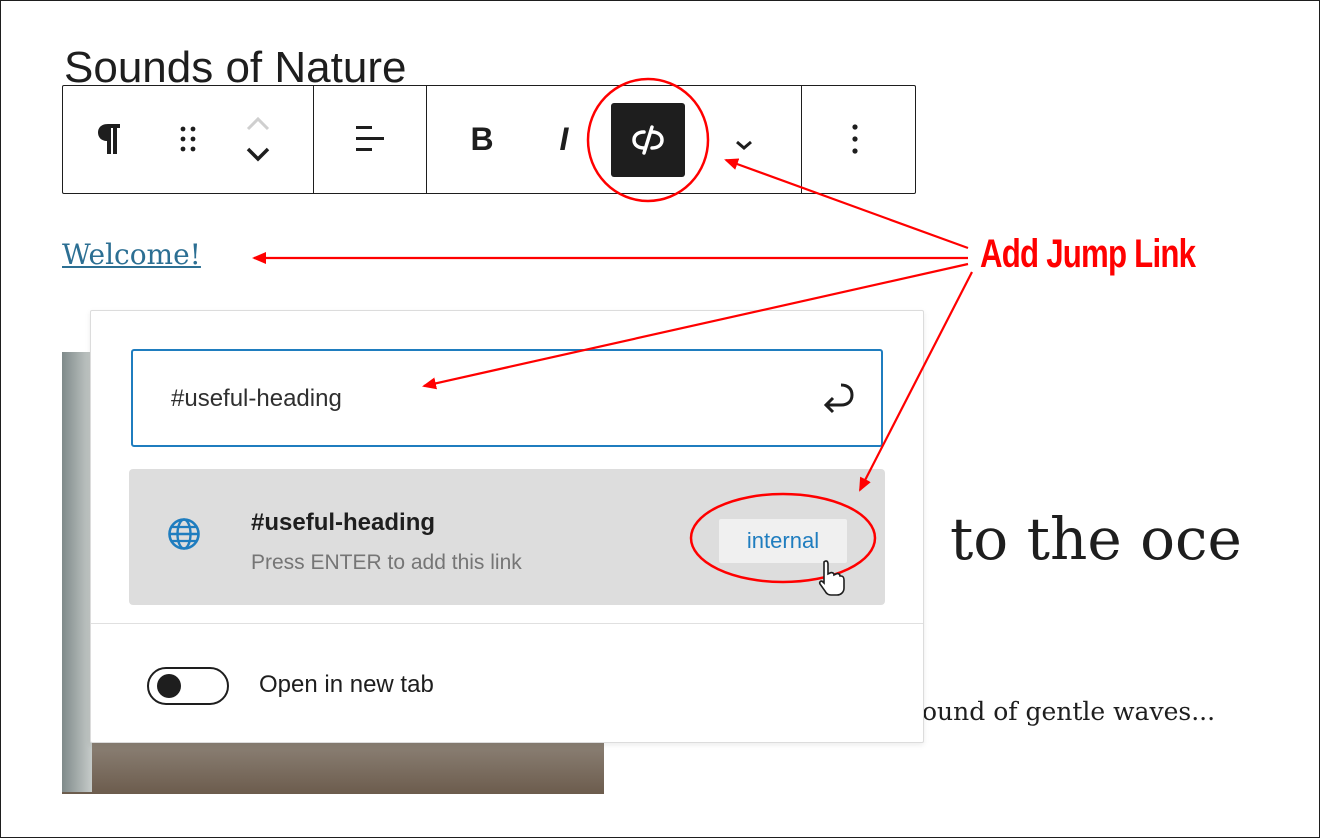 This screenshot has width=1320, height=838. I want to click on pilcrow-icon, so click(109, 139).